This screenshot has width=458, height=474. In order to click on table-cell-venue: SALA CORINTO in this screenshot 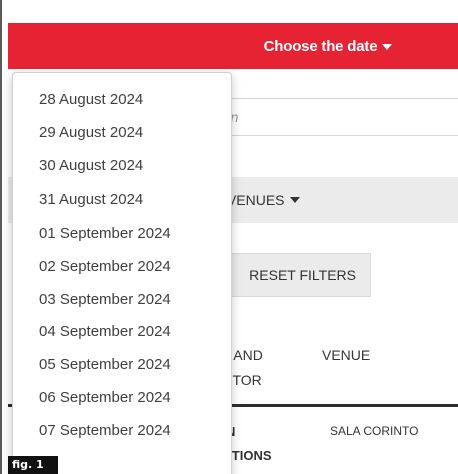, I will do `click(374, 431)`.